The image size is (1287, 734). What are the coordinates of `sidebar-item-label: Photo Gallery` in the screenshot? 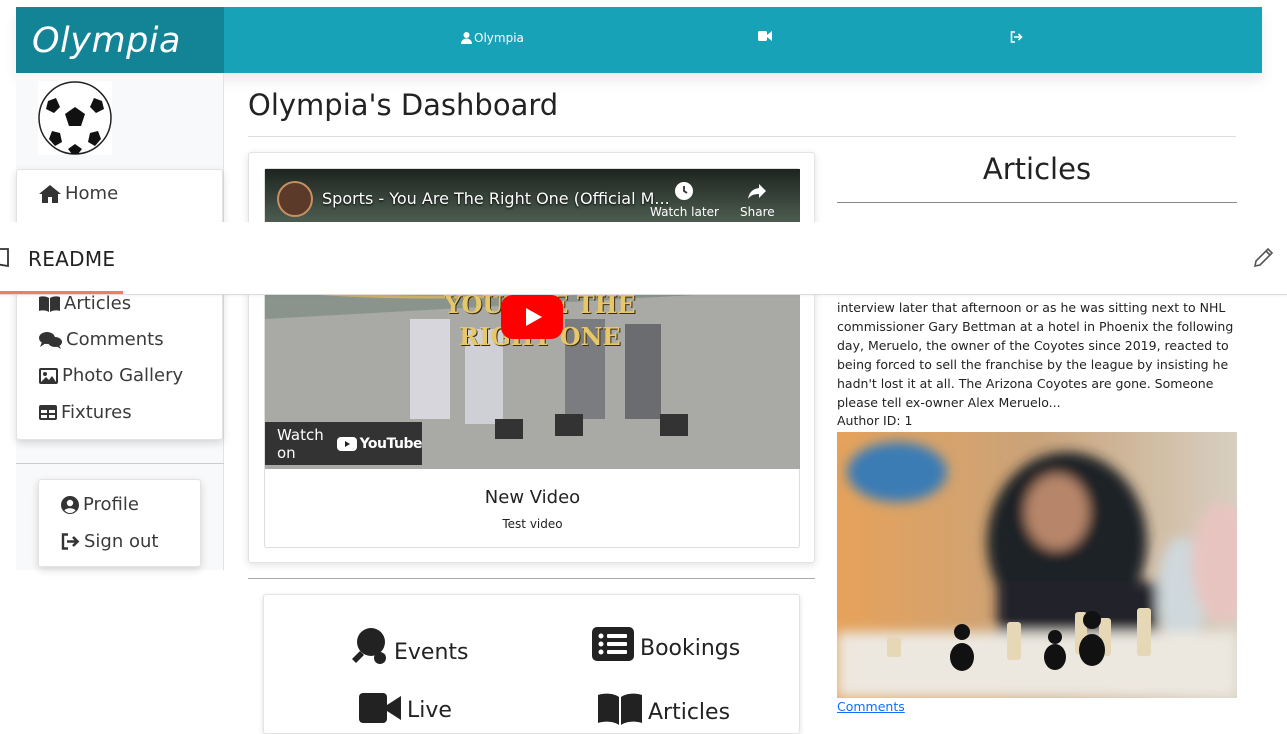 It's located at (123, 375).